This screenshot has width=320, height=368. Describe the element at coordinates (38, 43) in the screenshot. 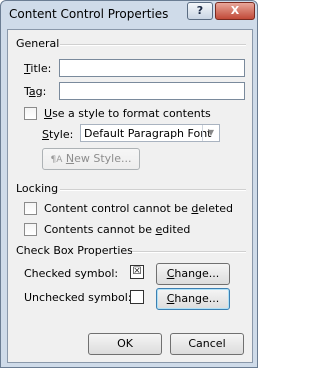

I see `general-heading: General` at that location.